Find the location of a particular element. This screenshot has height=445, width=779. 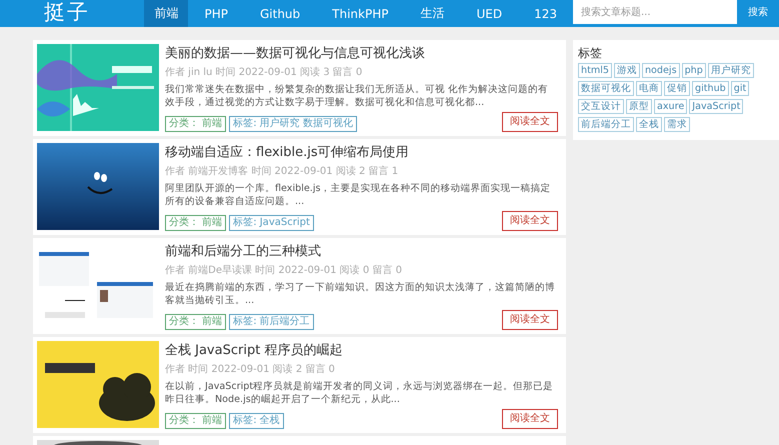

tag-link: JavaScript is located at coordinates (716, 106).